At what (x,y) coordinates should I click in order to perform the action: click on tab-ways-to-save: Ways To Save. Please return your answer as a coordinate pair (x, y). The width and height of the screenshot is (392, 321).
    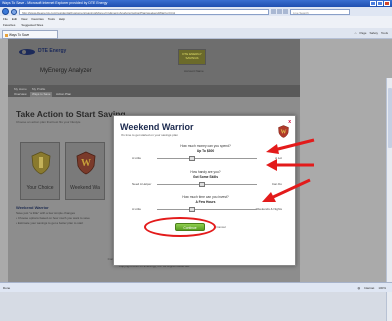
    Looking at the image, I should click on (30, 34).